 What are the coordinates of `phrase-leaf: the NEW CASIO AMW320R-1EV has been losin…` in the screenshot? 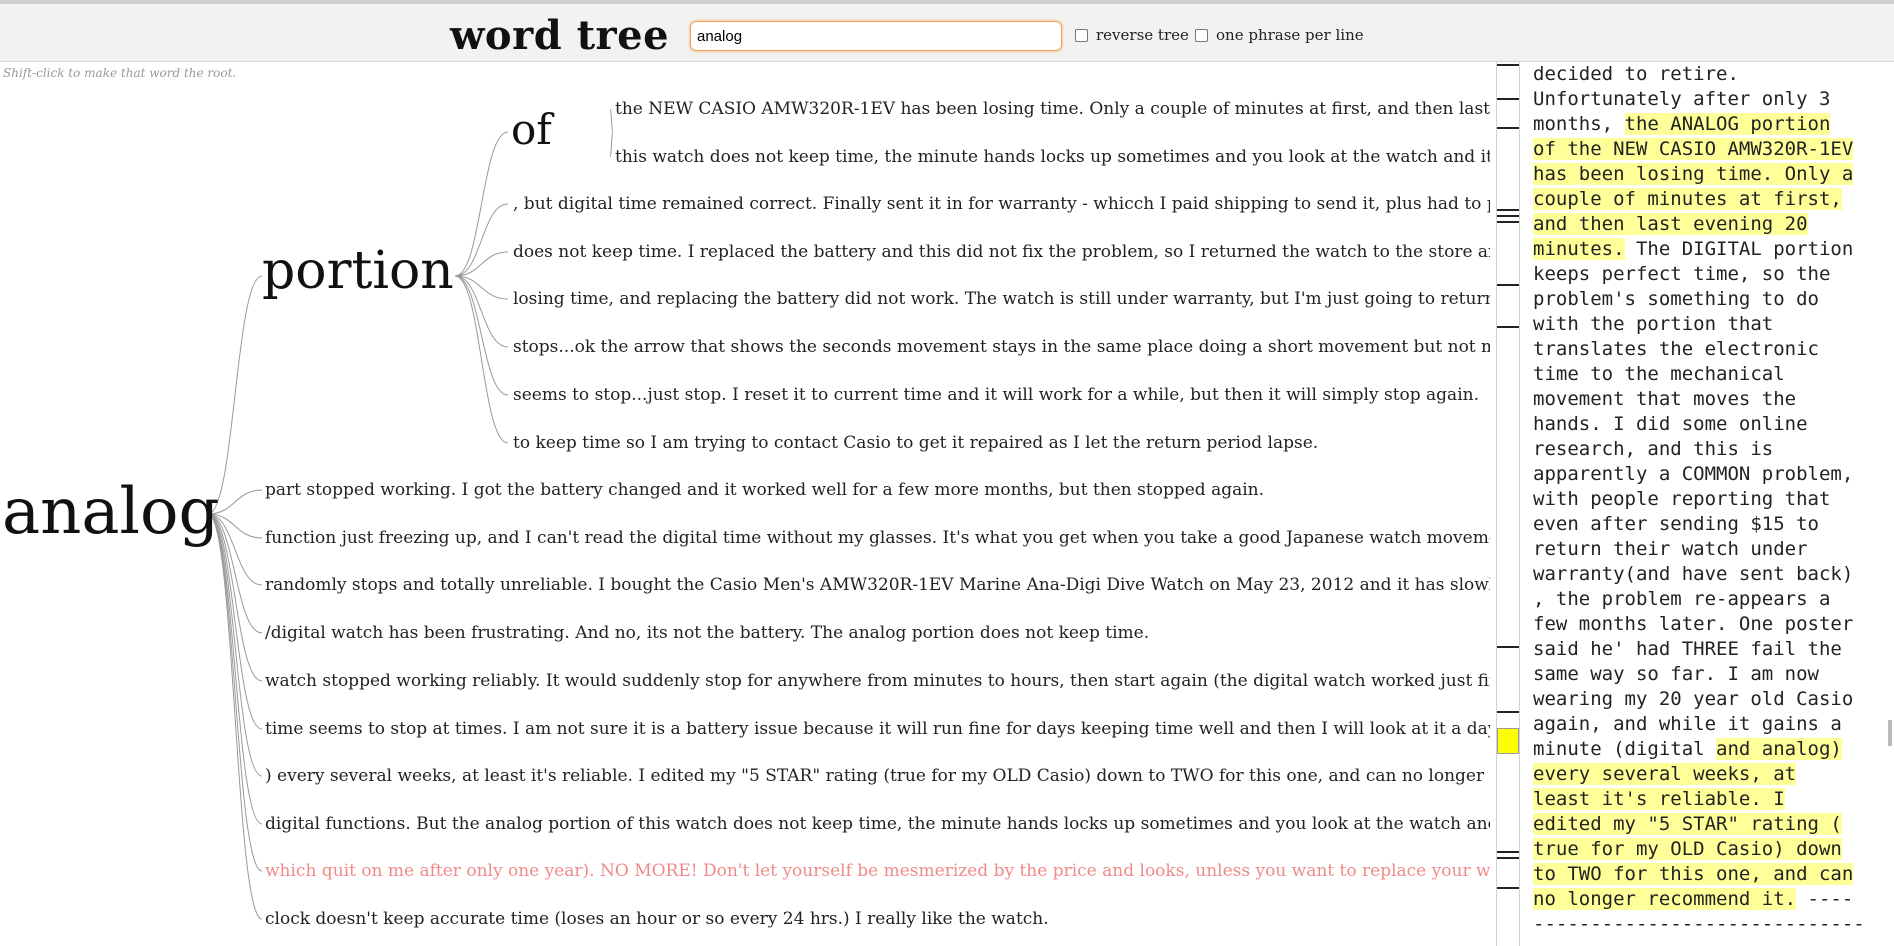 It's located at (1052, 109).